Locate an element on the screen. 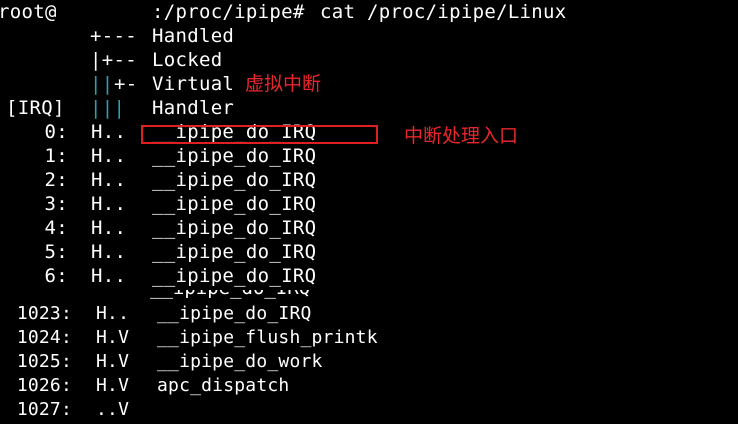 The width and height of the screenshot is (738, 424). legend-virtual-prefix: +- is located at coordinates (126, 84).